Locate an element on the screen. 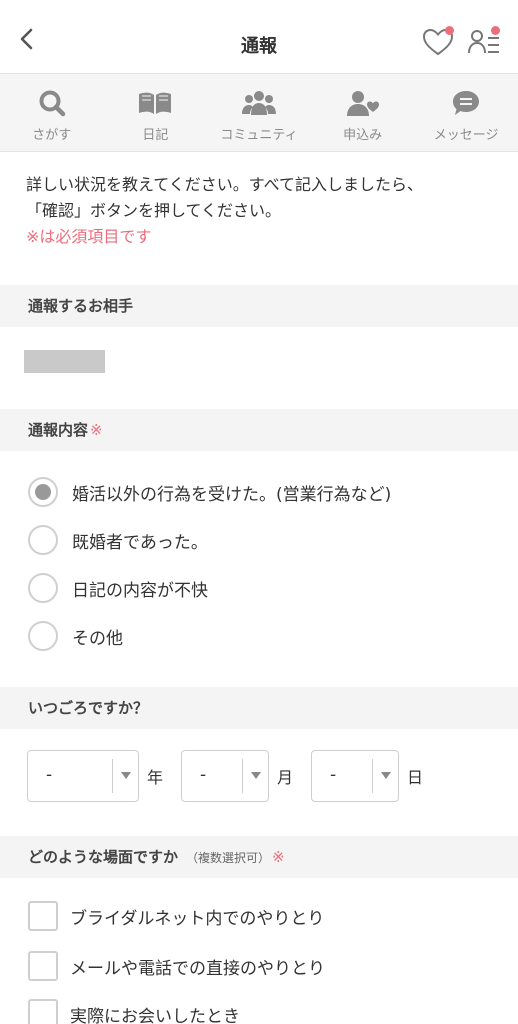 Image resolution: width=518 pixels, height=1024 pixels. intro-line-1: 詳しい状況を教えてください。すべて記入しましたら、 is located at coordinates (224, 184).